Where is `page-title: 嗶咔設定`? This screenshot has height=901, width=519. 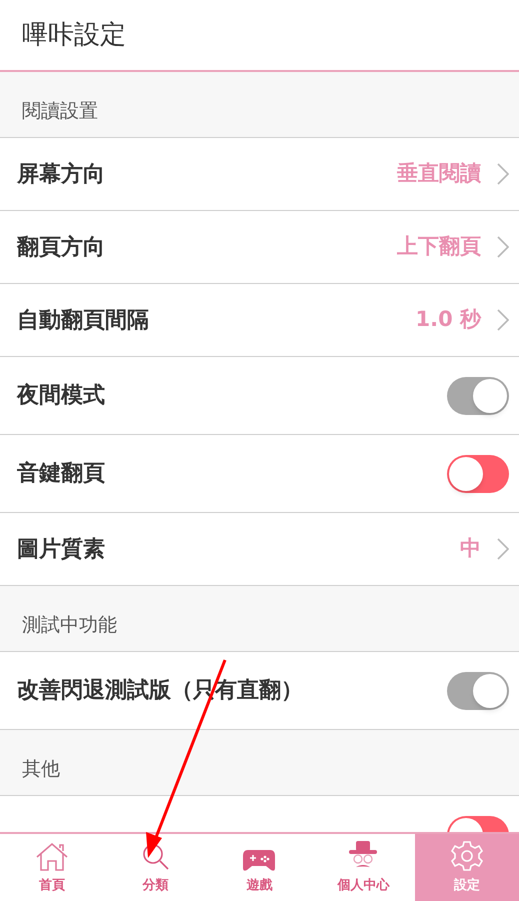 page-title: 嗶咔設定 is located at coordinates (74, 35).